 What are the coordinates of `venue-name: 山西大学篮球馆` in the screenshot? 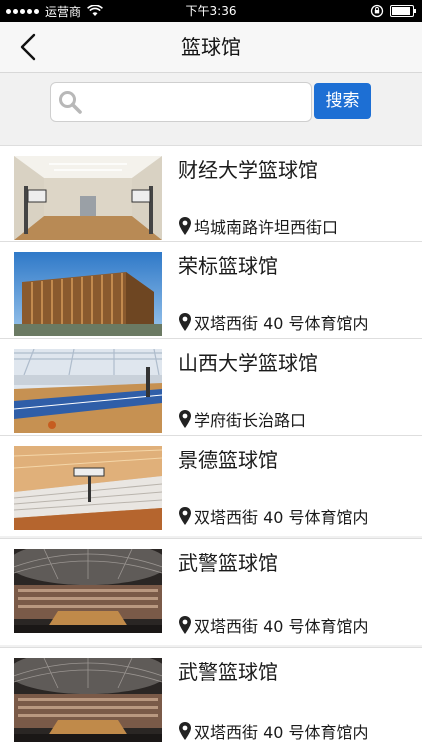 It's located at (248, 363).